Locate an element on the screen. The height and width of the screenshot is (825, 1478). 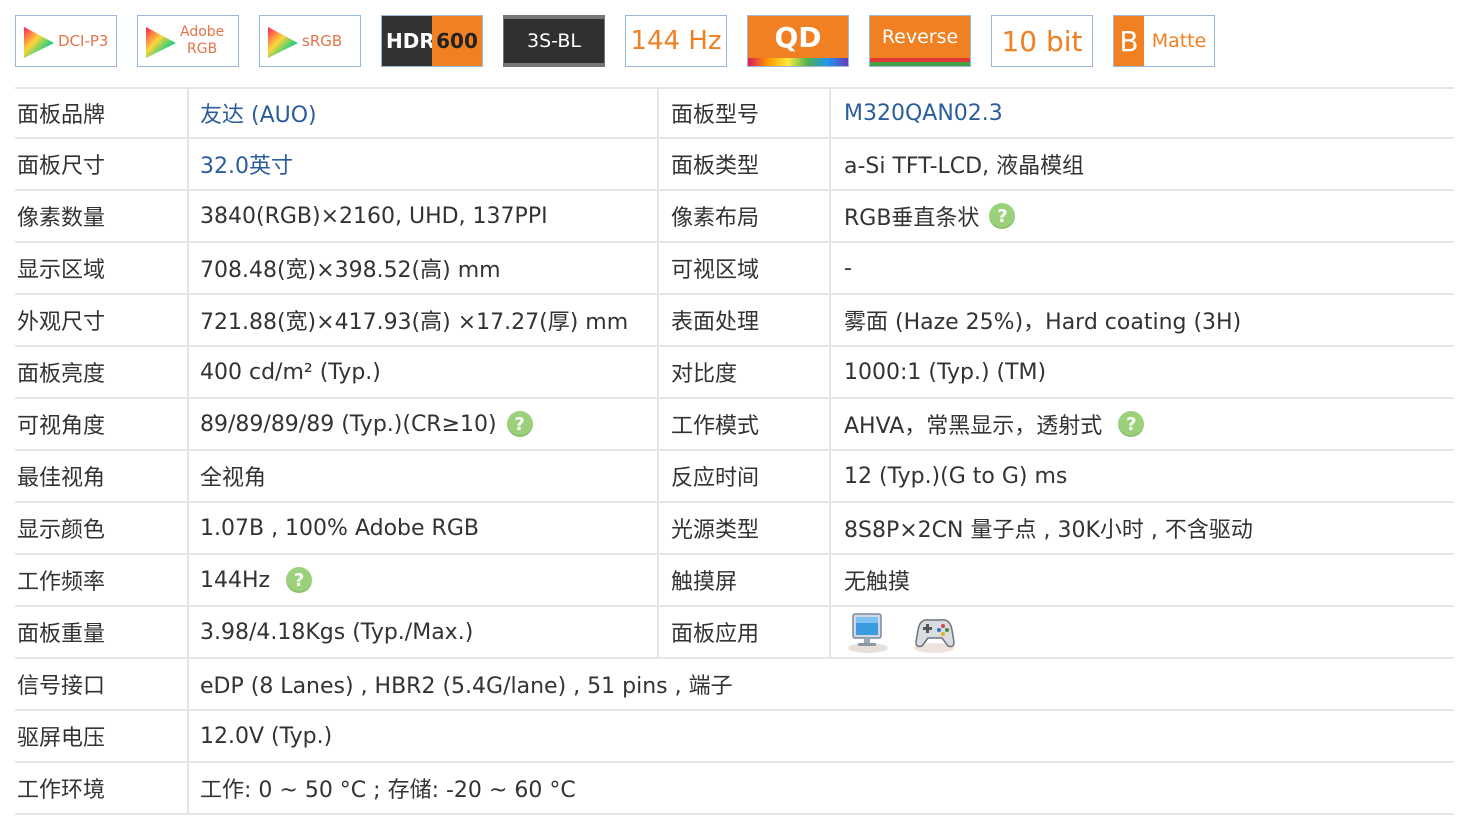
spec-label: 可视角度 is located at coordinates (61, 426).